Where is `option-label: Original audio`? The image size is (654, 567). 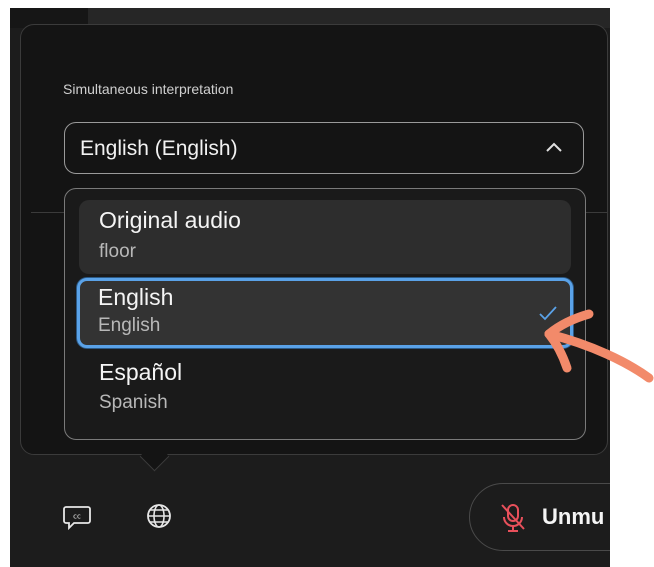 option-label: Original audio is located at coordinates (170, 220).